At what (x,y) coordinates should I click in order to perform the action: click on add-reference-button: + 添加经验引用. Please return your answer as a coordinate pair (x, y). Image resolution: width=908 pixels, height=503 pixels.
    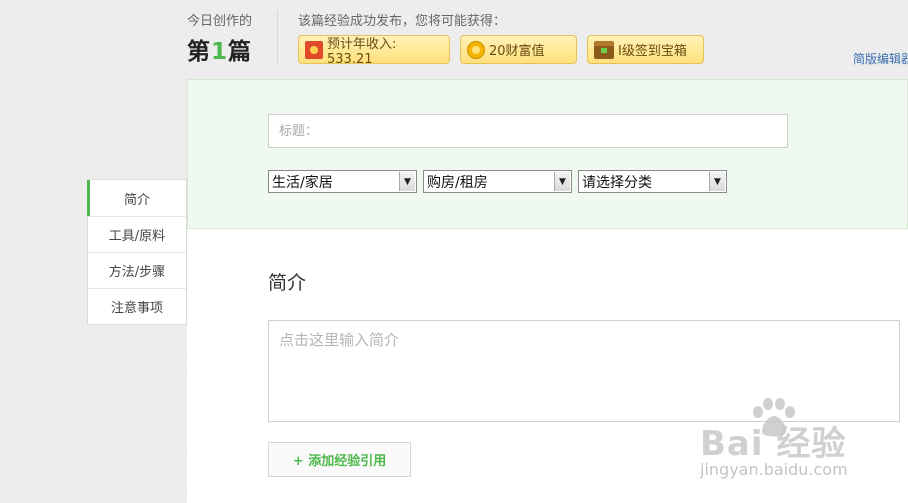
    Looking at the image, I should click on (339, 459).